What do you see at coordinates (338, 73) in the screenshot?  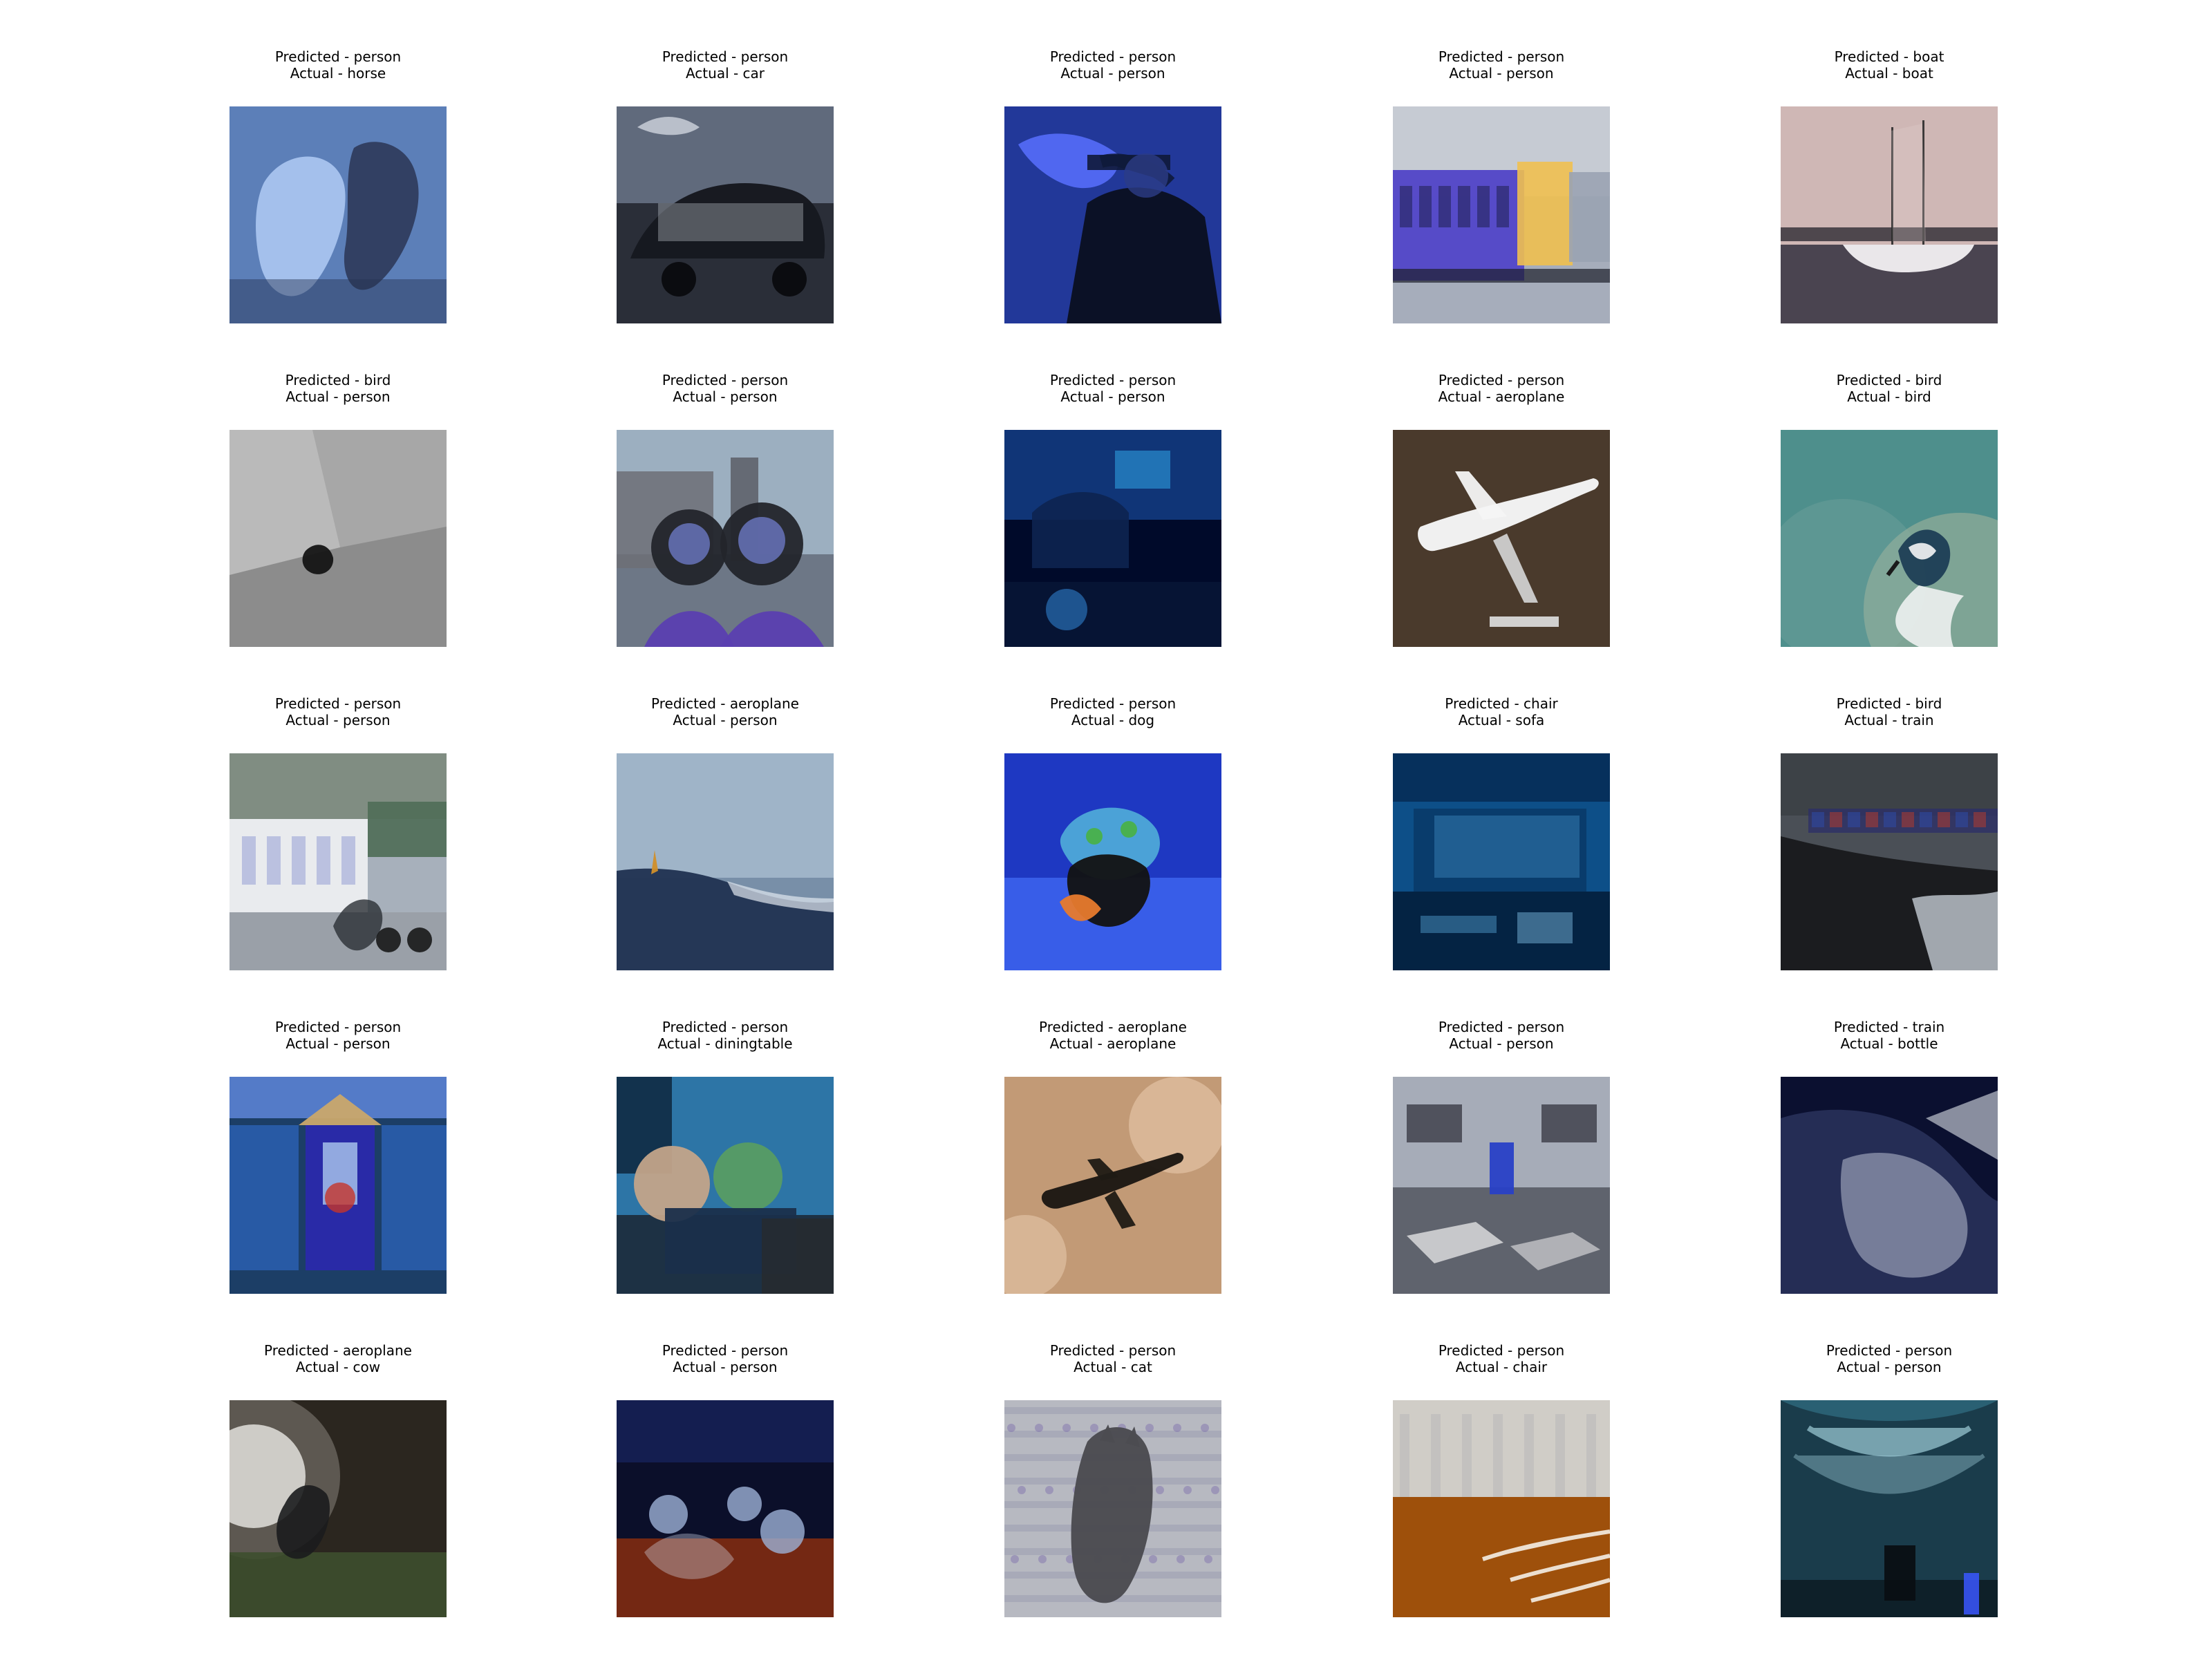 I see `actual-label: Actual - horse` at bounding box center [338, 73].